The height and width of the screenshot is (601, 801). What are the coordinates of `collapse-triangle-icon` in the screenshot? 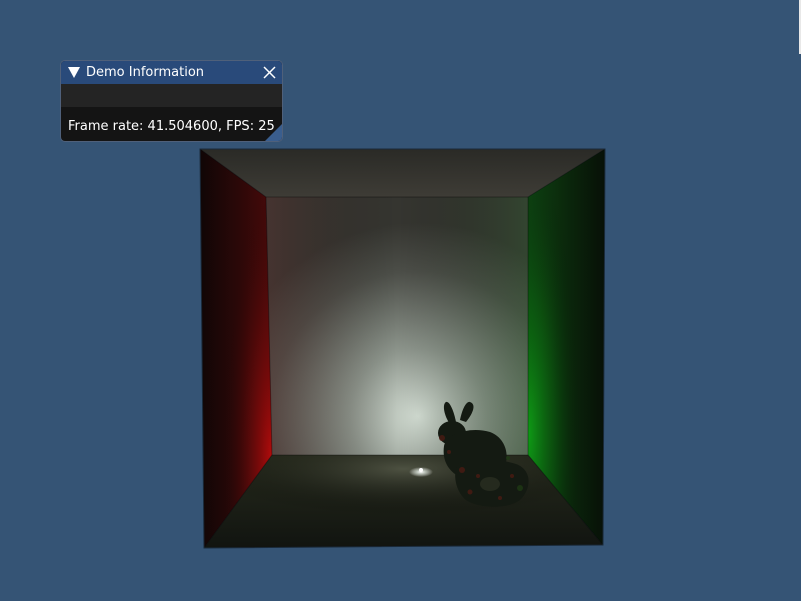 It's located at (74, 72).